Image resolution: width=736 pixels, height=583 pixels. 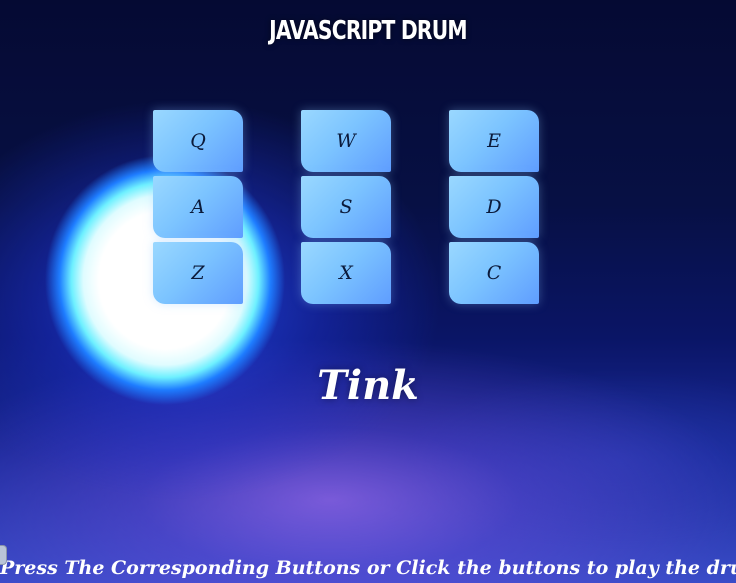 I want to click on drum-pad-a: A, so click(x=198, y=207).